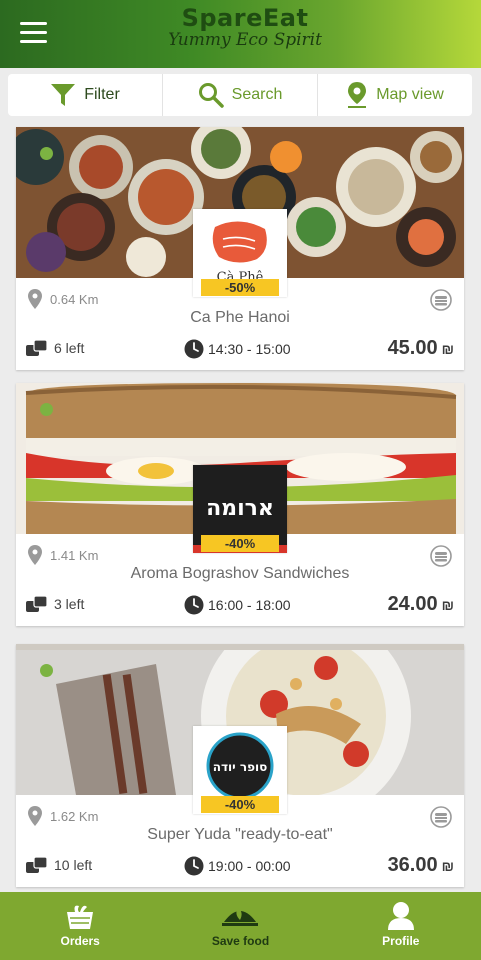 Image resolution: width=481 pixels, height=960 pixels. I want to click on nav-save-food: Save food, so click(240, 926).